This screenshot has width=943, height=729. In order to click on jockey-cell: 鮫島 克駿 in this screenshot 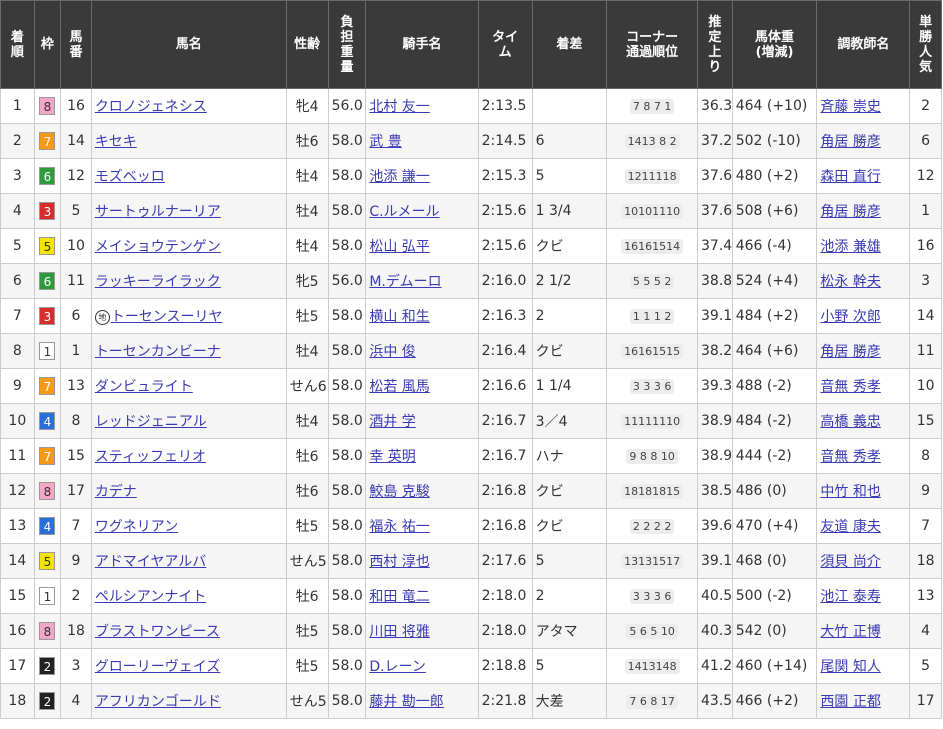, I will do `click(422, 491)`.